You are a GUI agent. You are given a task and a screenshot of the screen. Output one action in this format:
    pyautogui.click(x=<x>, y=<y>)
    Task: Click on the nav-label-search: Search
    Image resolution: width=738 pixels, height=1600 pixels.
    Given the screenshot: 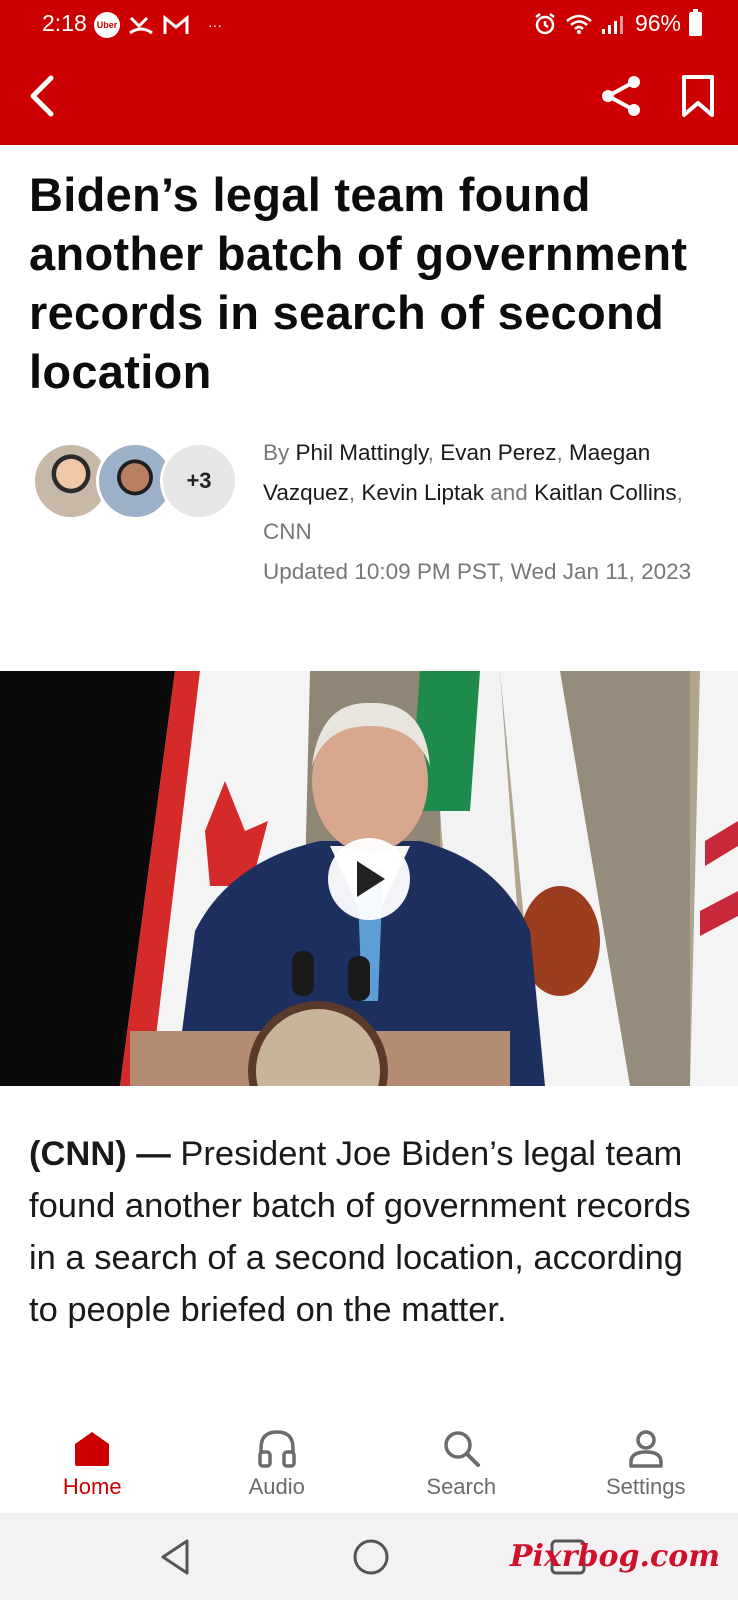 What is the action you would take?
    pyautogui.click(x=461, y=1486)
    